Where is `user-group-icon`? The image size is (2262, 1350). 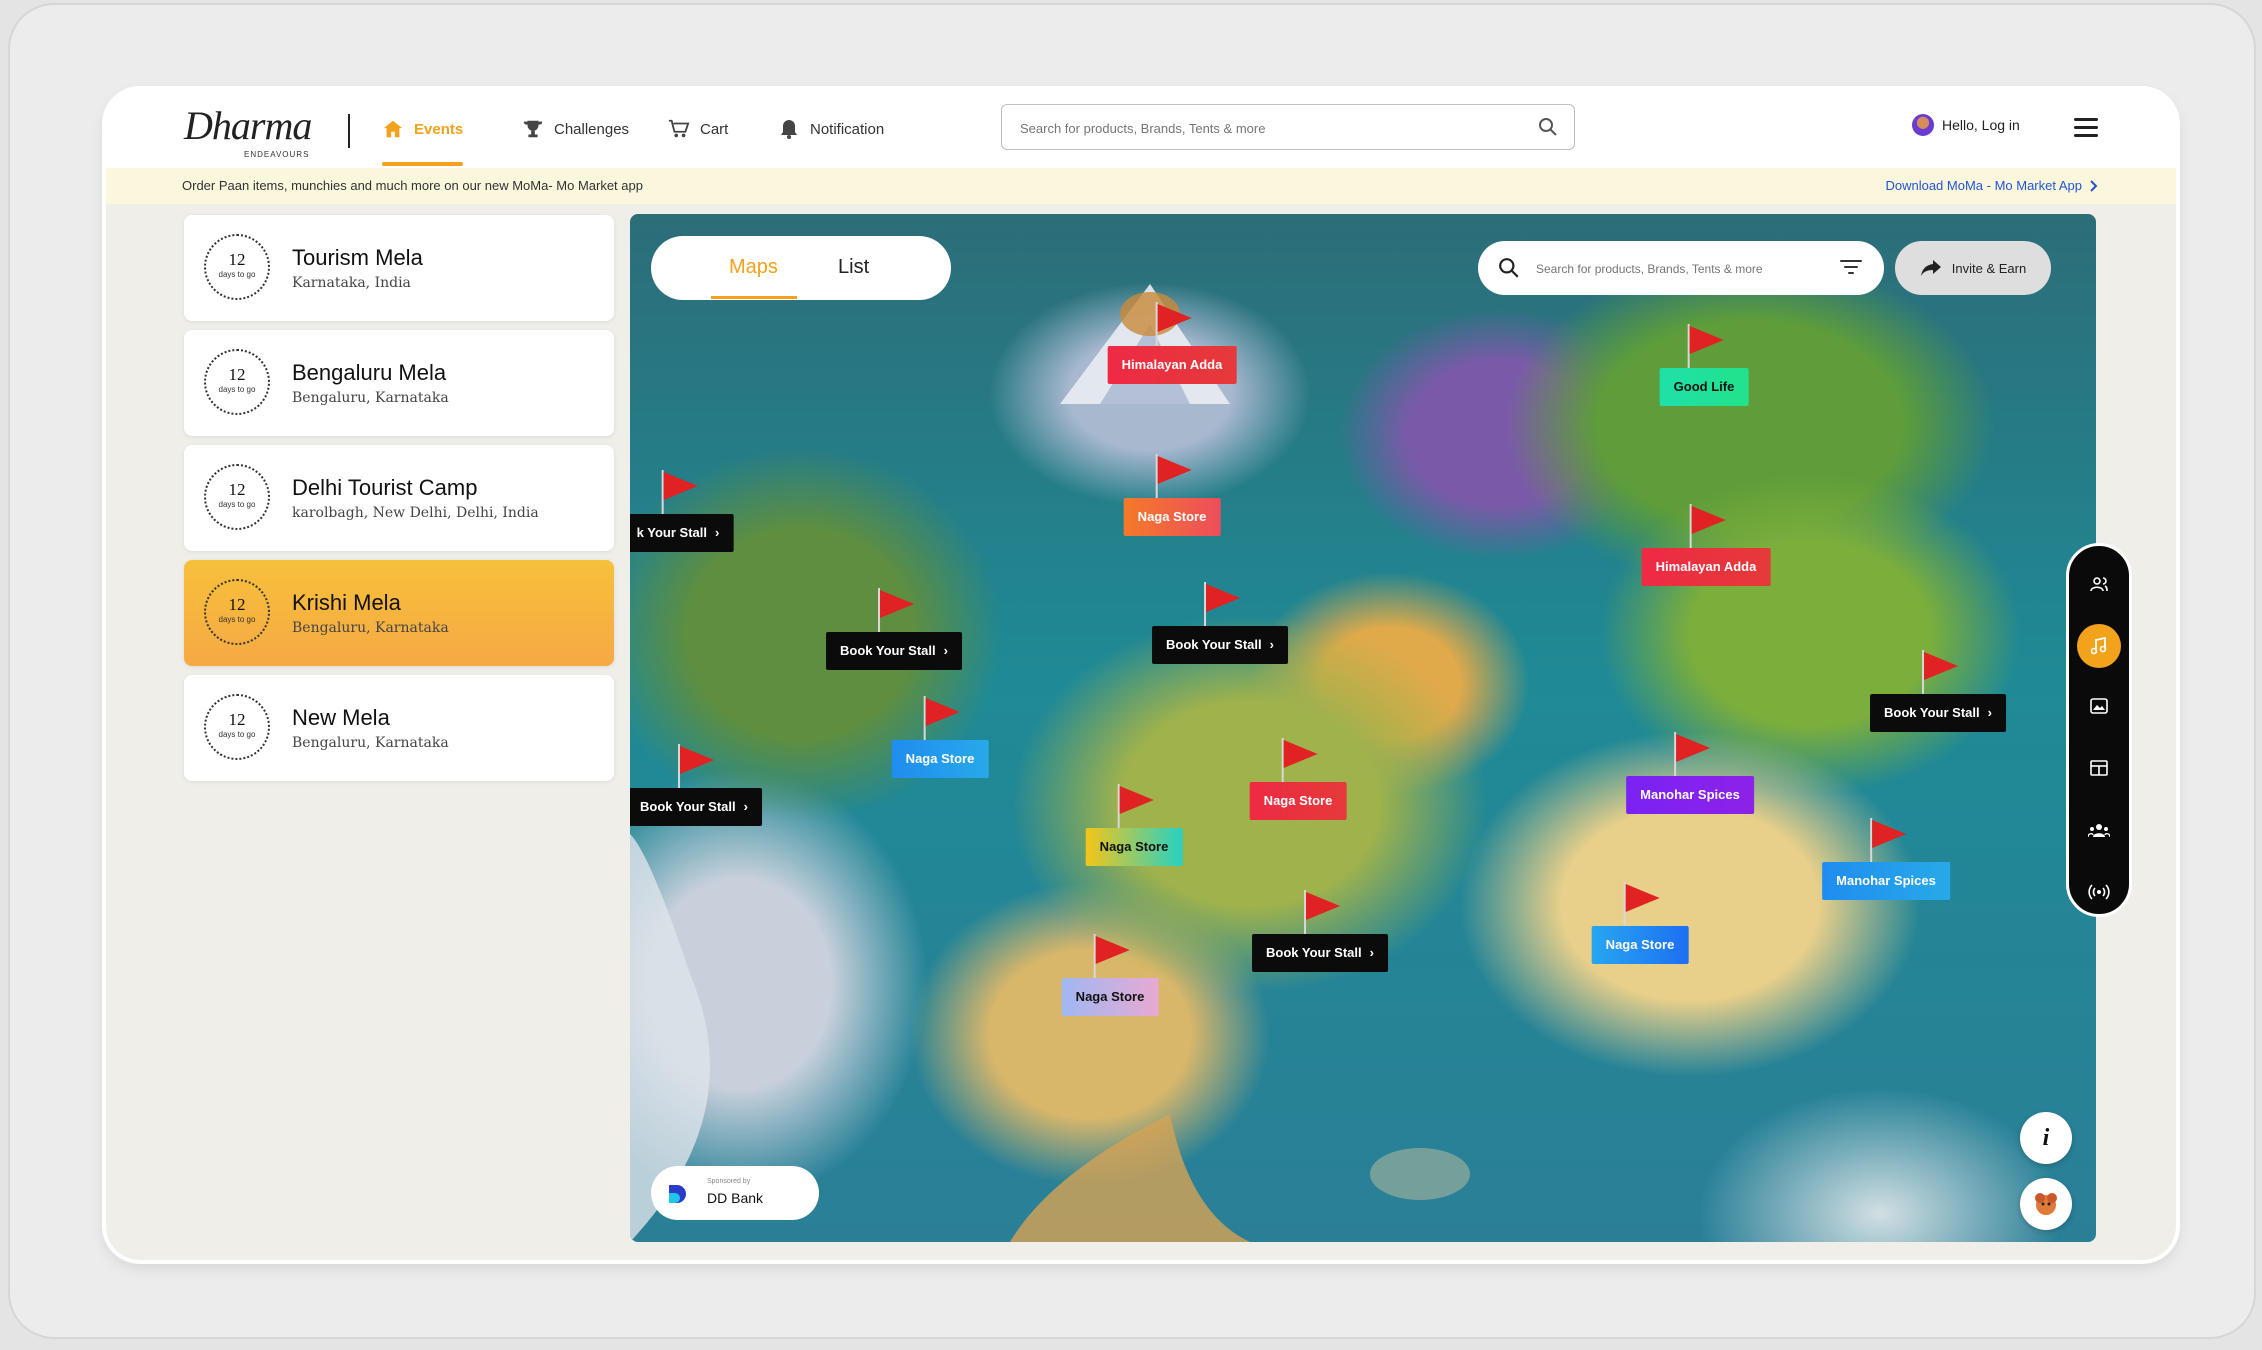
user-group-icon is located at coordinates (2099, 584).